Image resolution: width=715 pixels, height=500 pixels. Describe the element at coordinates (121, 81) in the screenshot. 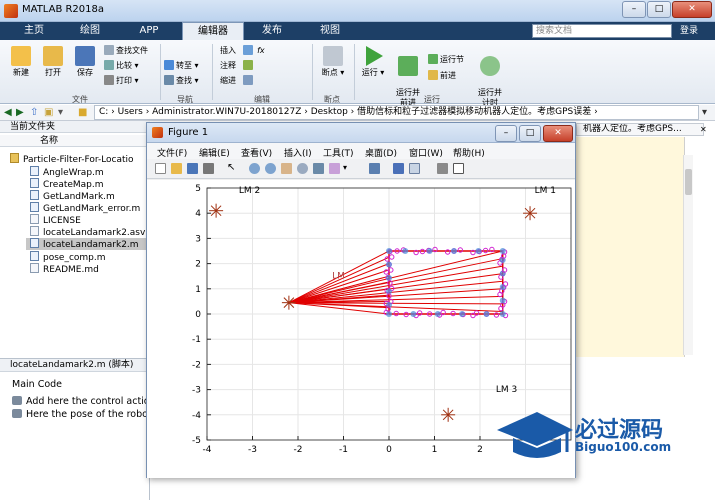

I see `print-button: 打印 ▾` at that location.